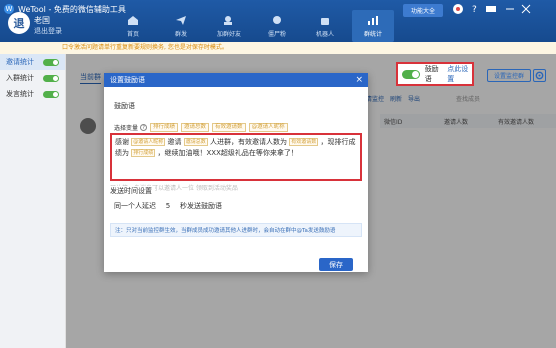 The height and width of the screenshot is (348, 556). I want to click on editor-var-chip: 排行成绩, so click(143, 153).